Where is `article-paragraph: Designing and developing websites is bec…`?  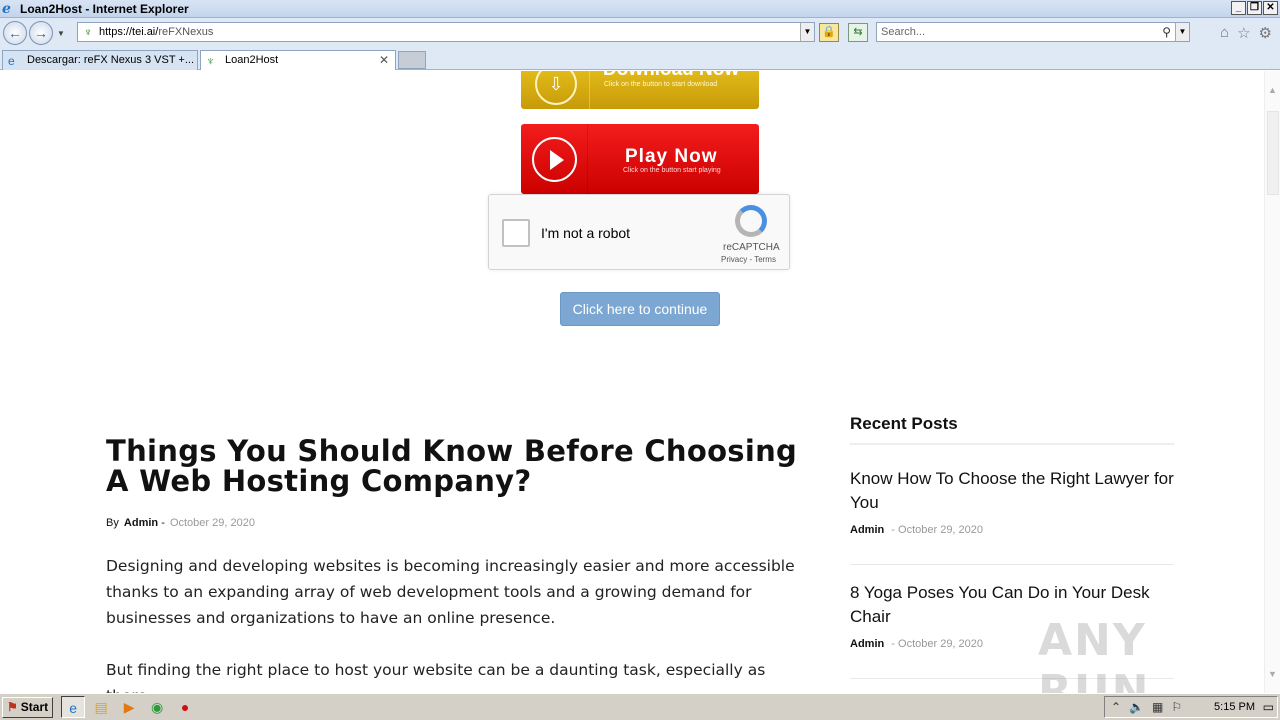 article-paragraph: Designing and developing websites is bec… is located at coordinates (450, 592).